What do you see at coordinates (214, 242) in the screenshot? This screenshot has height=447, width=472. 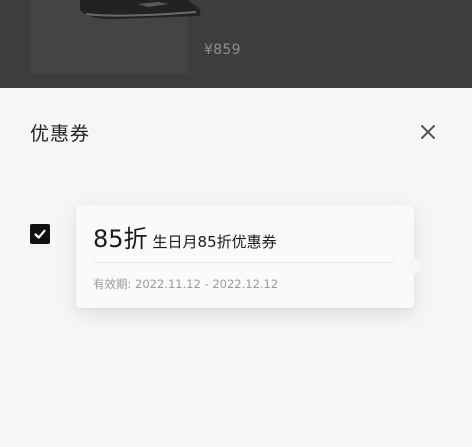 I see `coupon-name: 生日月85折优惠券` at bounding box center [214, 242].